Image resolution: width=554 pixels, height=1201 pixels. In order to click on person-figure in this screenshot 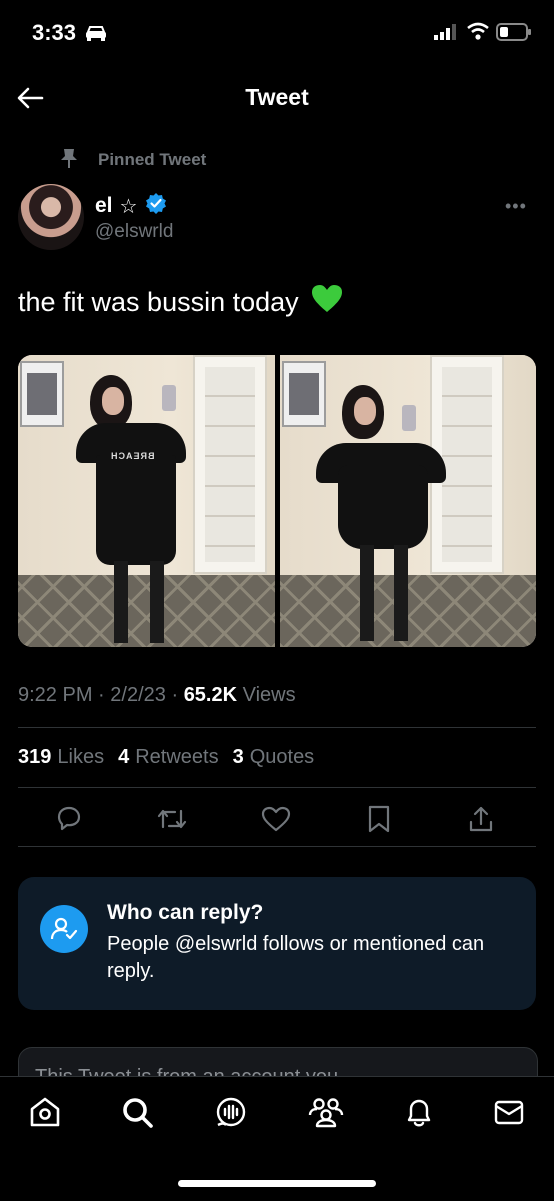, I will do `click(407, 501)`.